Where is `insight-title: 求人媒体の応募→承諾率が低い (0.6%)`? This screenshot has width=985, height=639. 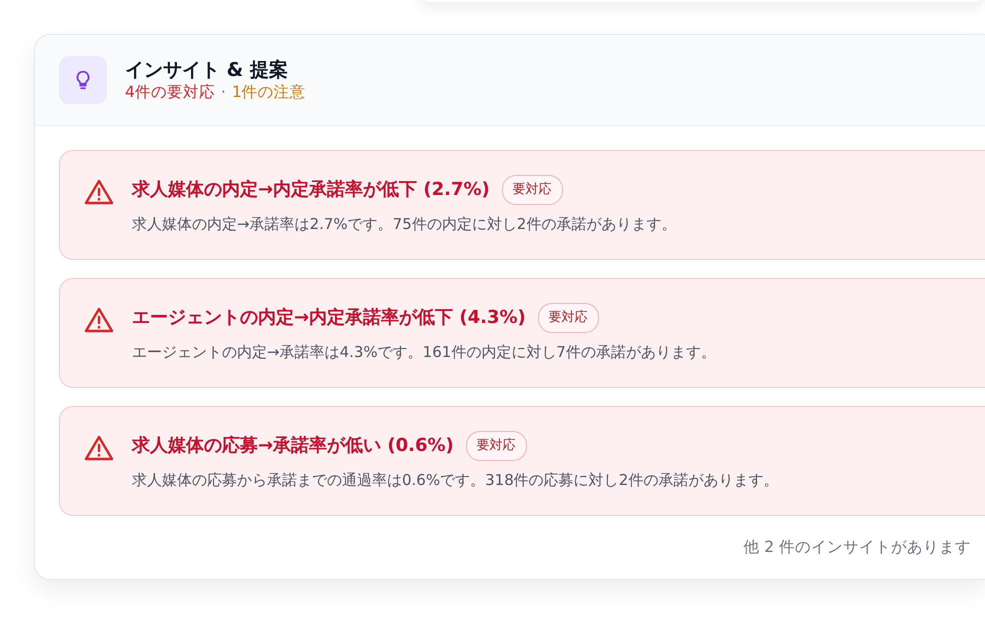
insight-title: 求人媒体の応募→承諾率が低い (0.6%) is located at coordinates (293, 446).